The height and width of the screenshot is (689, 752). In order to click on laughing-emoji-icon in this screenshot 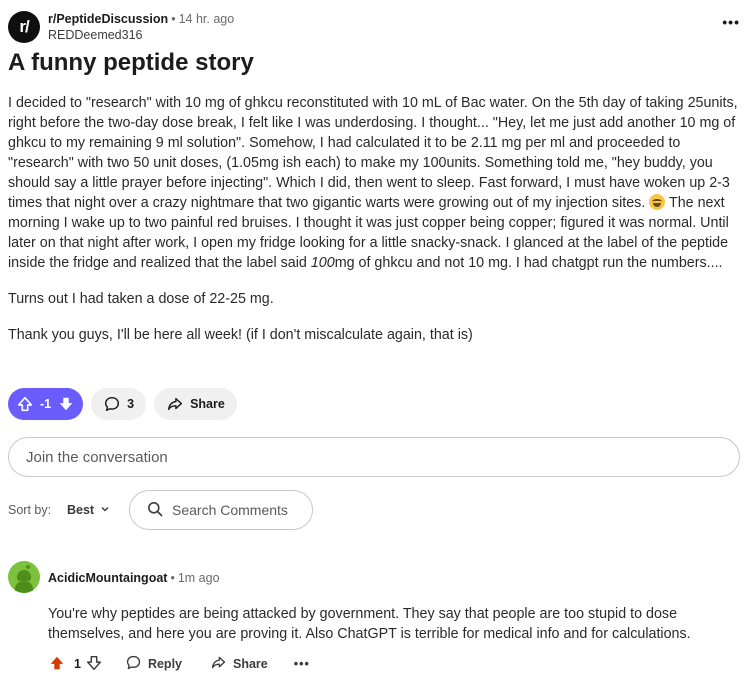, I will do `click(657, 202)`.